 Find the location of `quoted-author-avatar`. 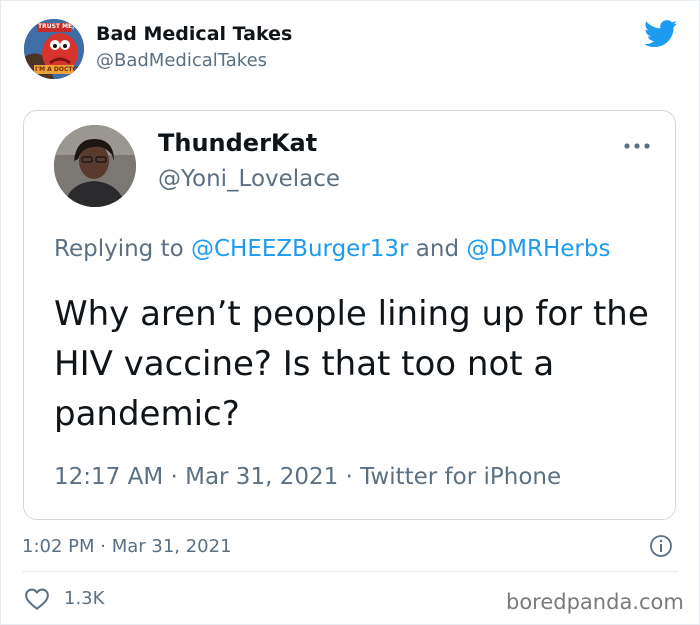

quoted-author-avatar is located at coordinates (95, 166).